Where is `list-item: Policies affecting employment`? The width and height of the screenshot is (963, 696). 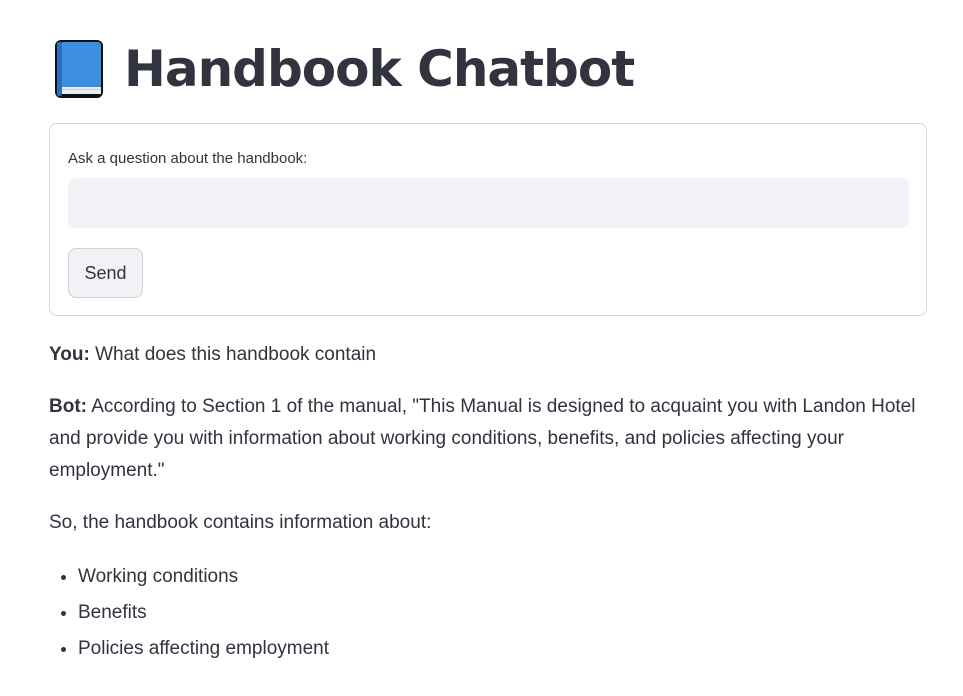 list-item: Policies affecting employment is located at coordinates (498, 649).